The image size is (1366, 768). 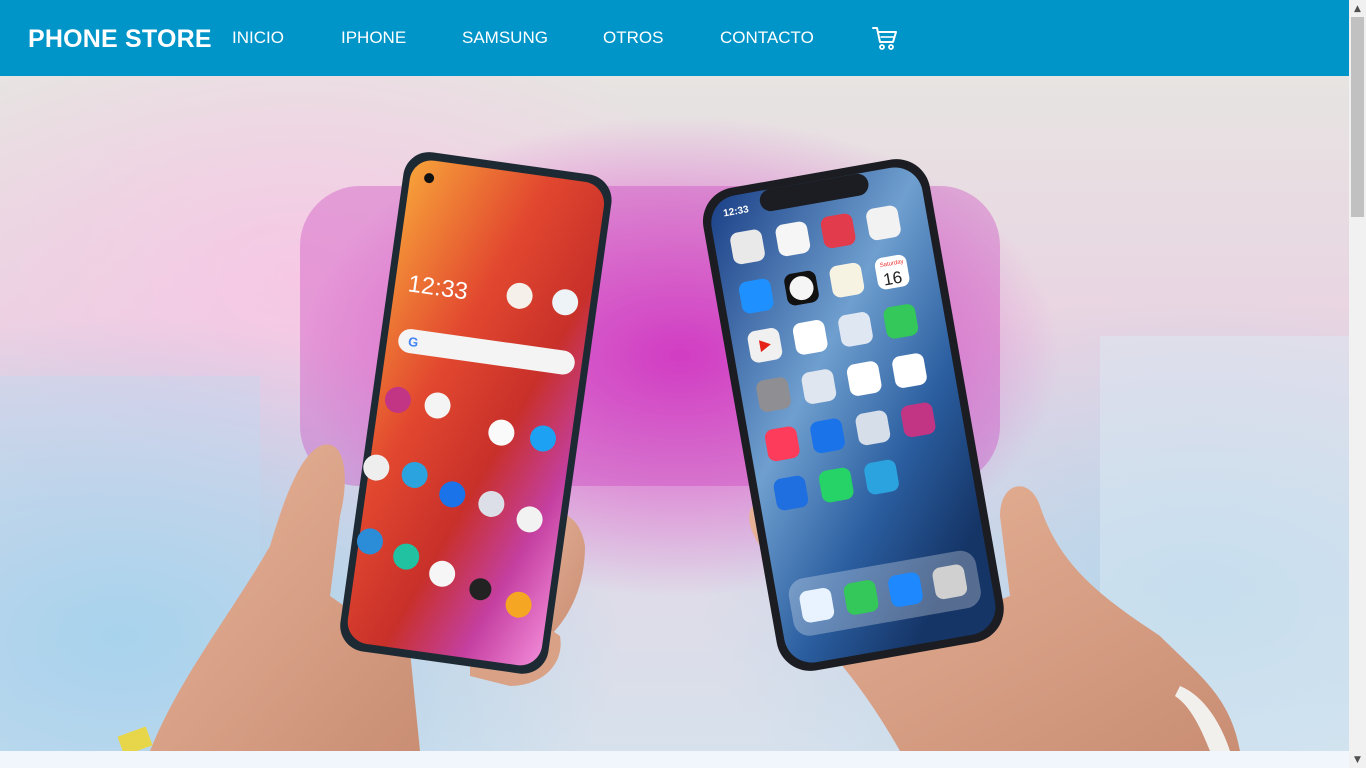 What do you see at coordinates (905, 589) in the screenshot?
I see `mail-icon` at bounding box center [905, 589].